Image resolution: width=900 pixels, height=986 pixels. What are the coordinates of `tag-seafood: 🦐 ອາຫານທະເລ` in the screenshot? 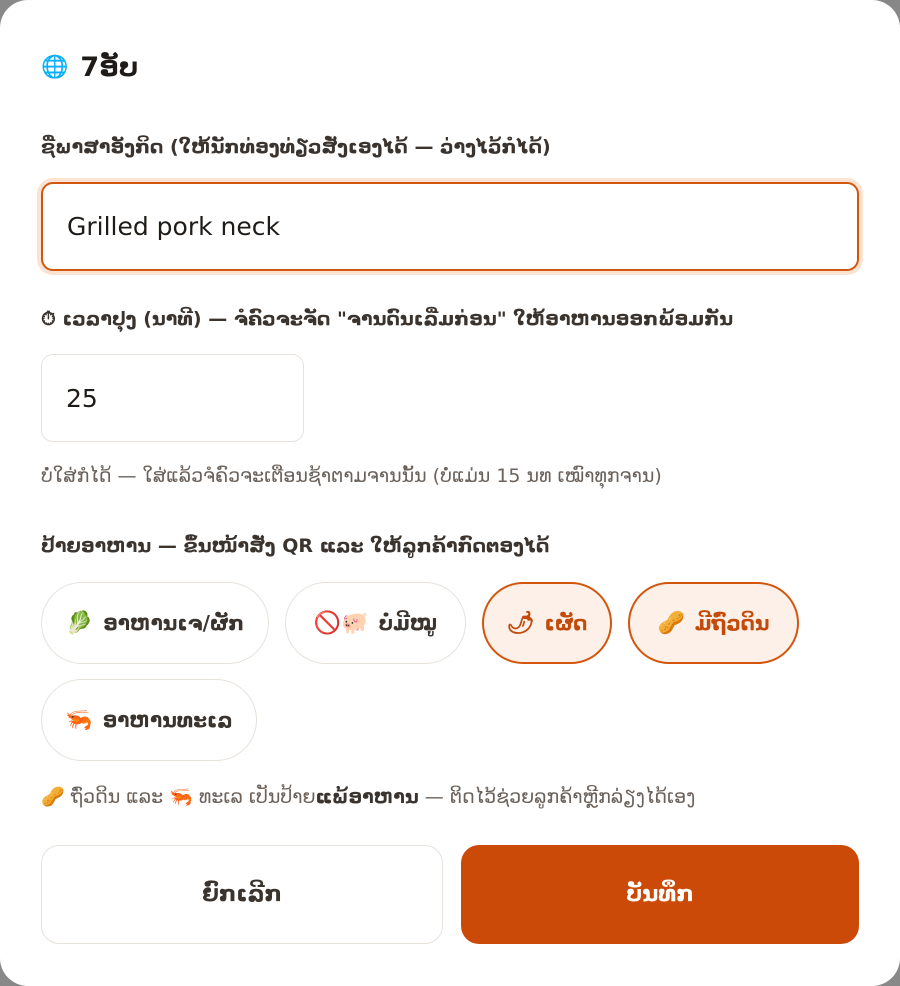 It's located at (149, 720).